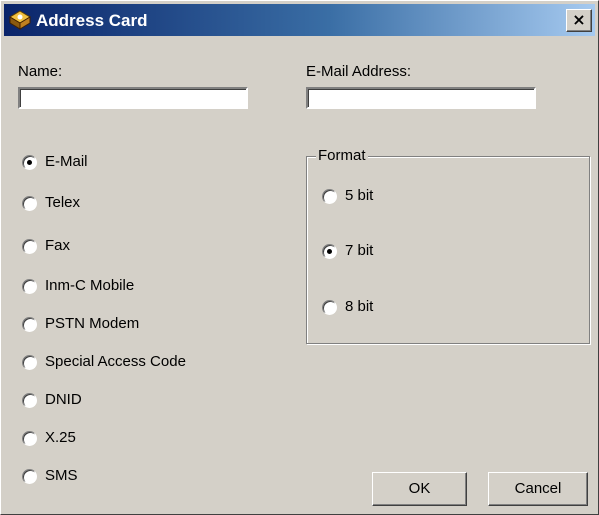 This screenshot has width=599, height=515. Describe the element at coordinates (115, 361) in the screenshot. I see `radio-label: Special Access Code` at that location.